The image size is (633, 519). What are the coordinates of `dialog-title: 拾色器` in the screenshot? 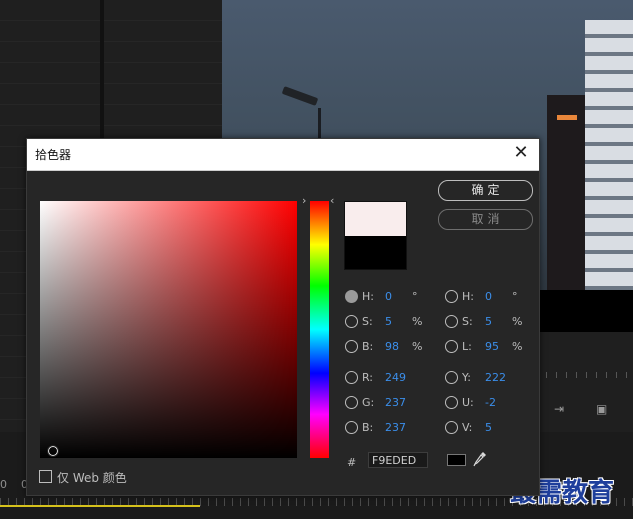 It's located at (53, 155).